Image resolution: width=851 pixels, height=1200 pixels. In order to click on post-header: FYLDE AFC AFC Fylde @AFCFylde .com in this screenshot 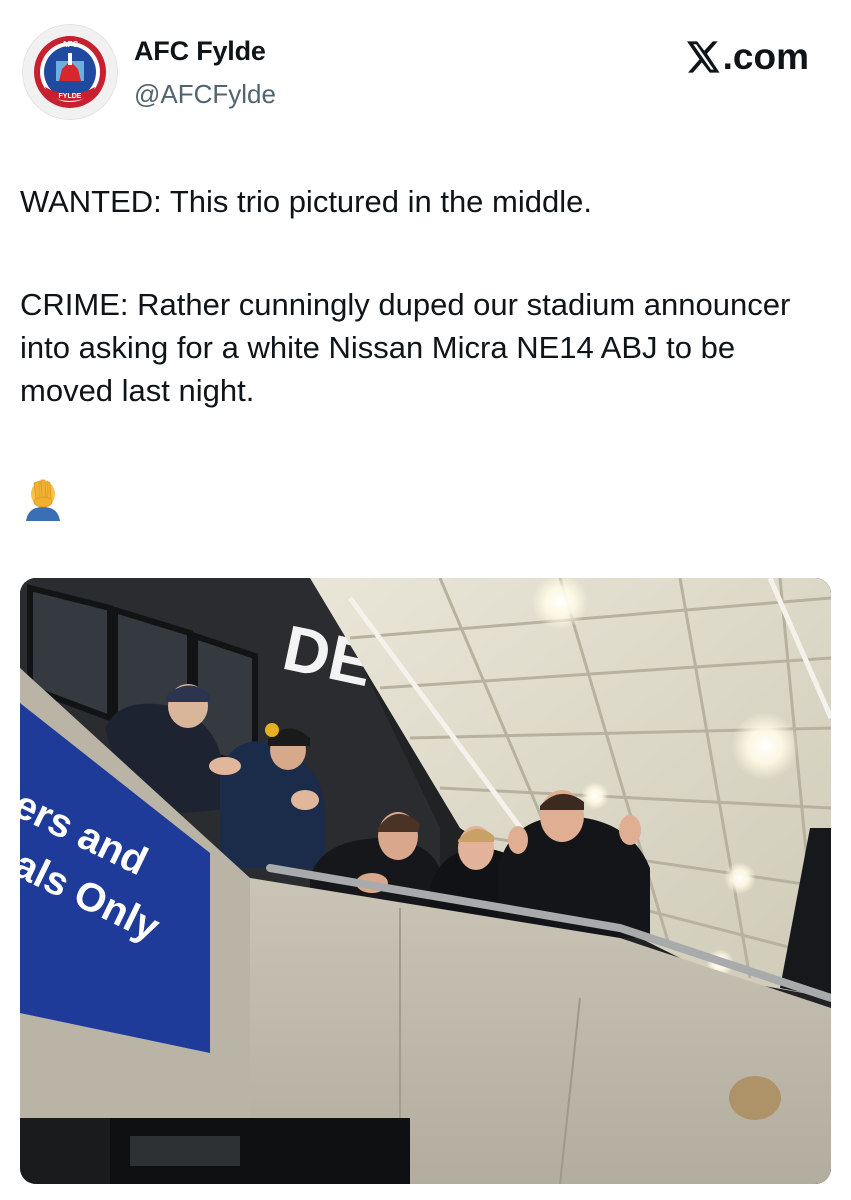, I will do `click(425, 65)`.